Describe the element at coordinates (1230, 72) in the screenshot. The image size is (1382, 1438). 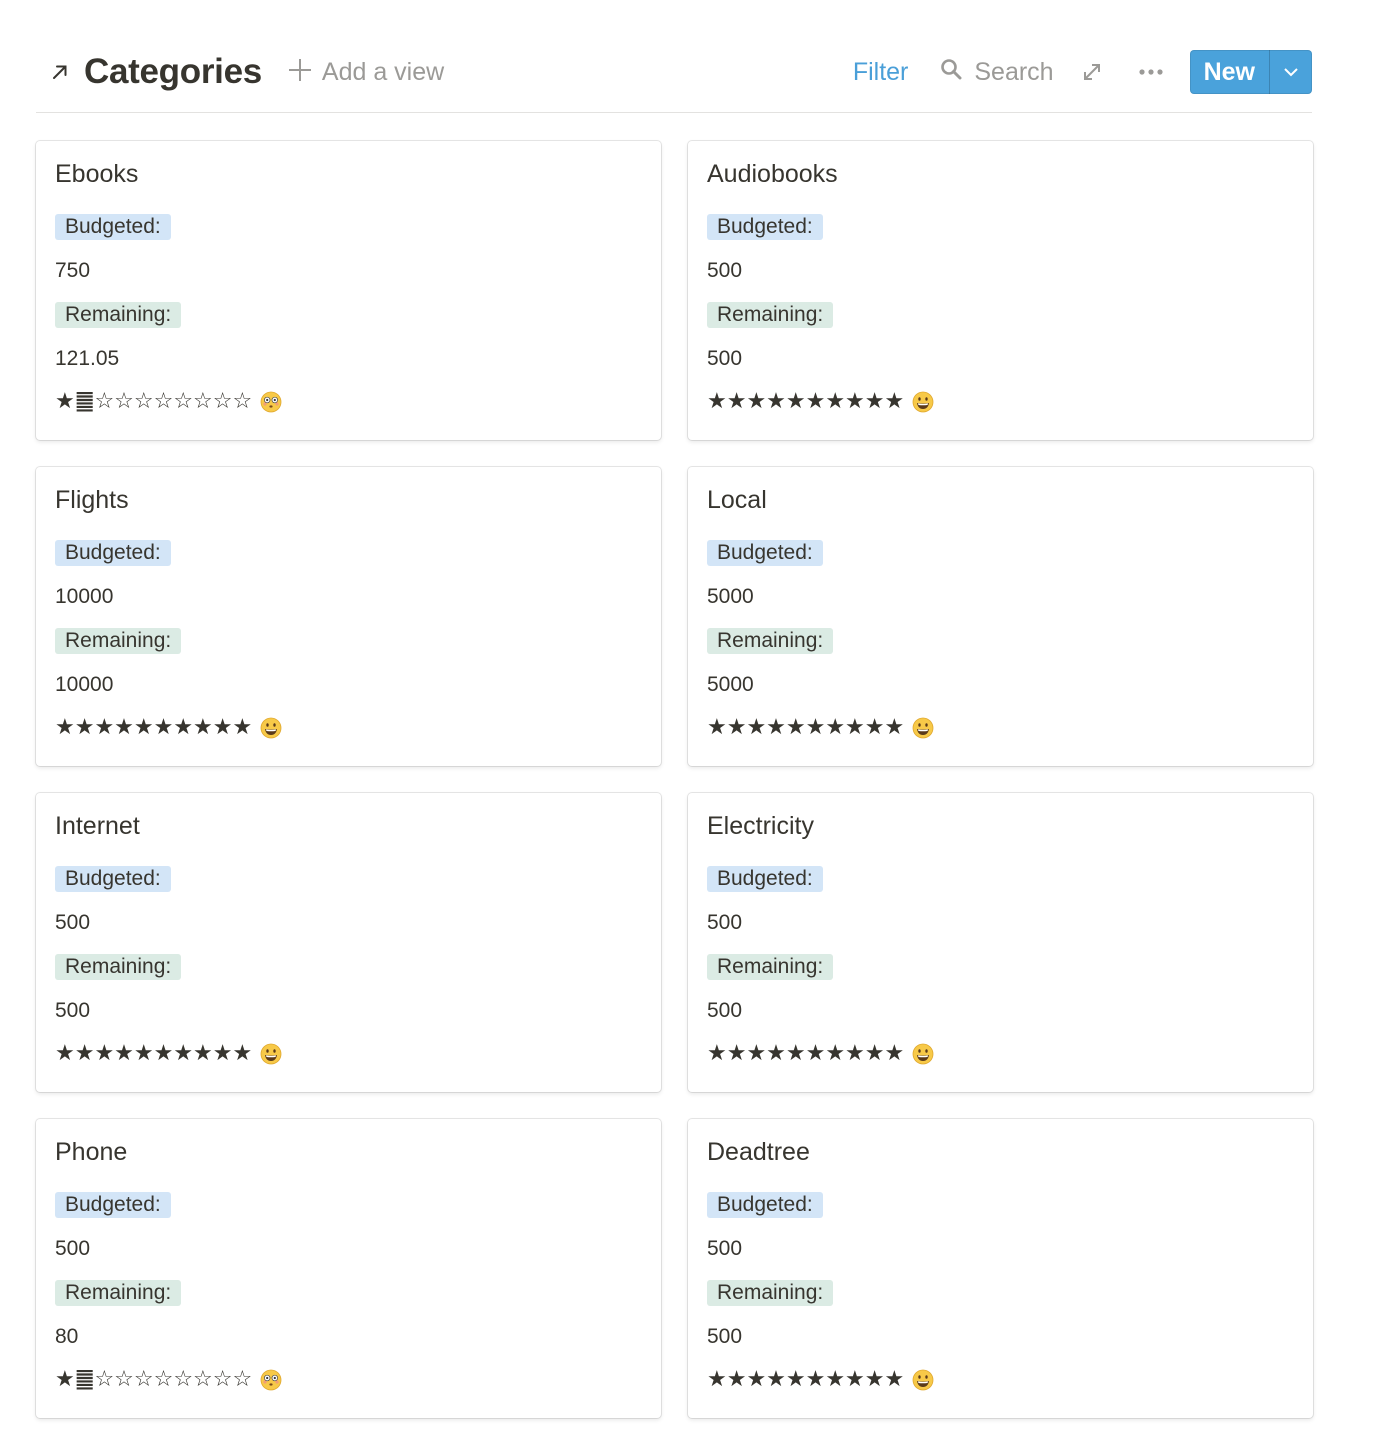
I see `new-button: New` at that location.